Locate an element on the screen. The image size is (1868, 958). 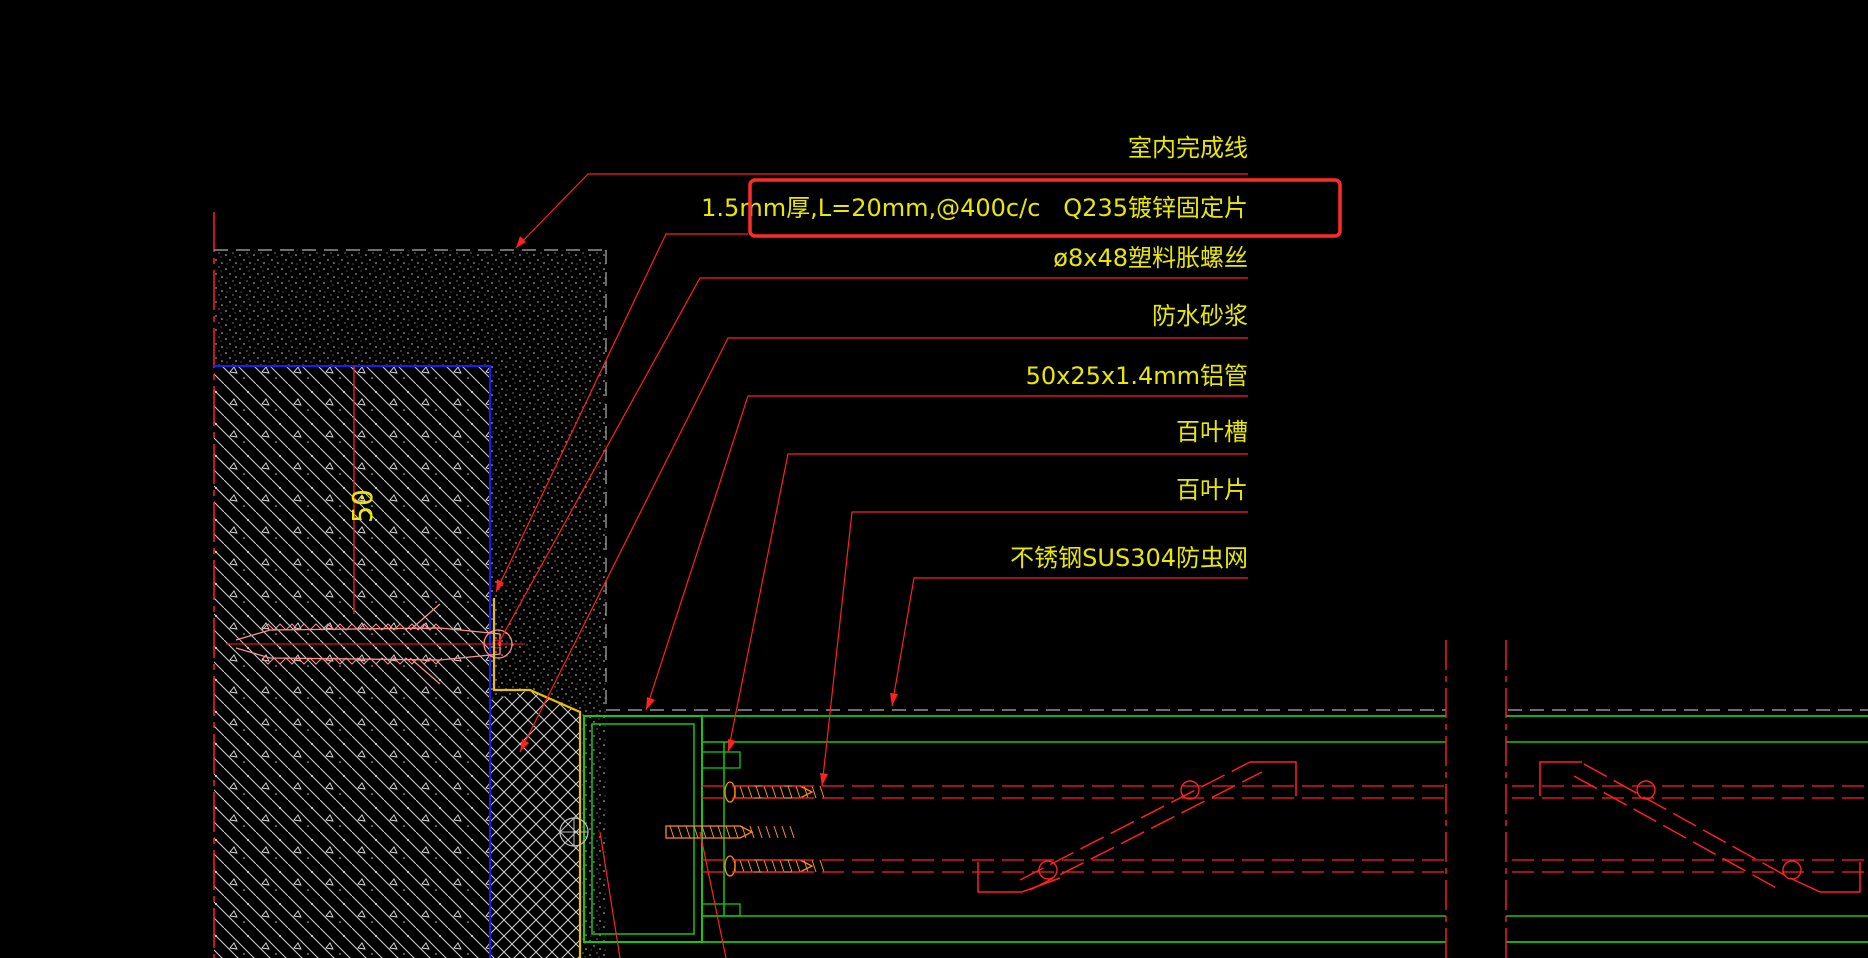
label-aluminium-tube: 50x25x1.4mm铝管 is located at coordinates (1137, 376).